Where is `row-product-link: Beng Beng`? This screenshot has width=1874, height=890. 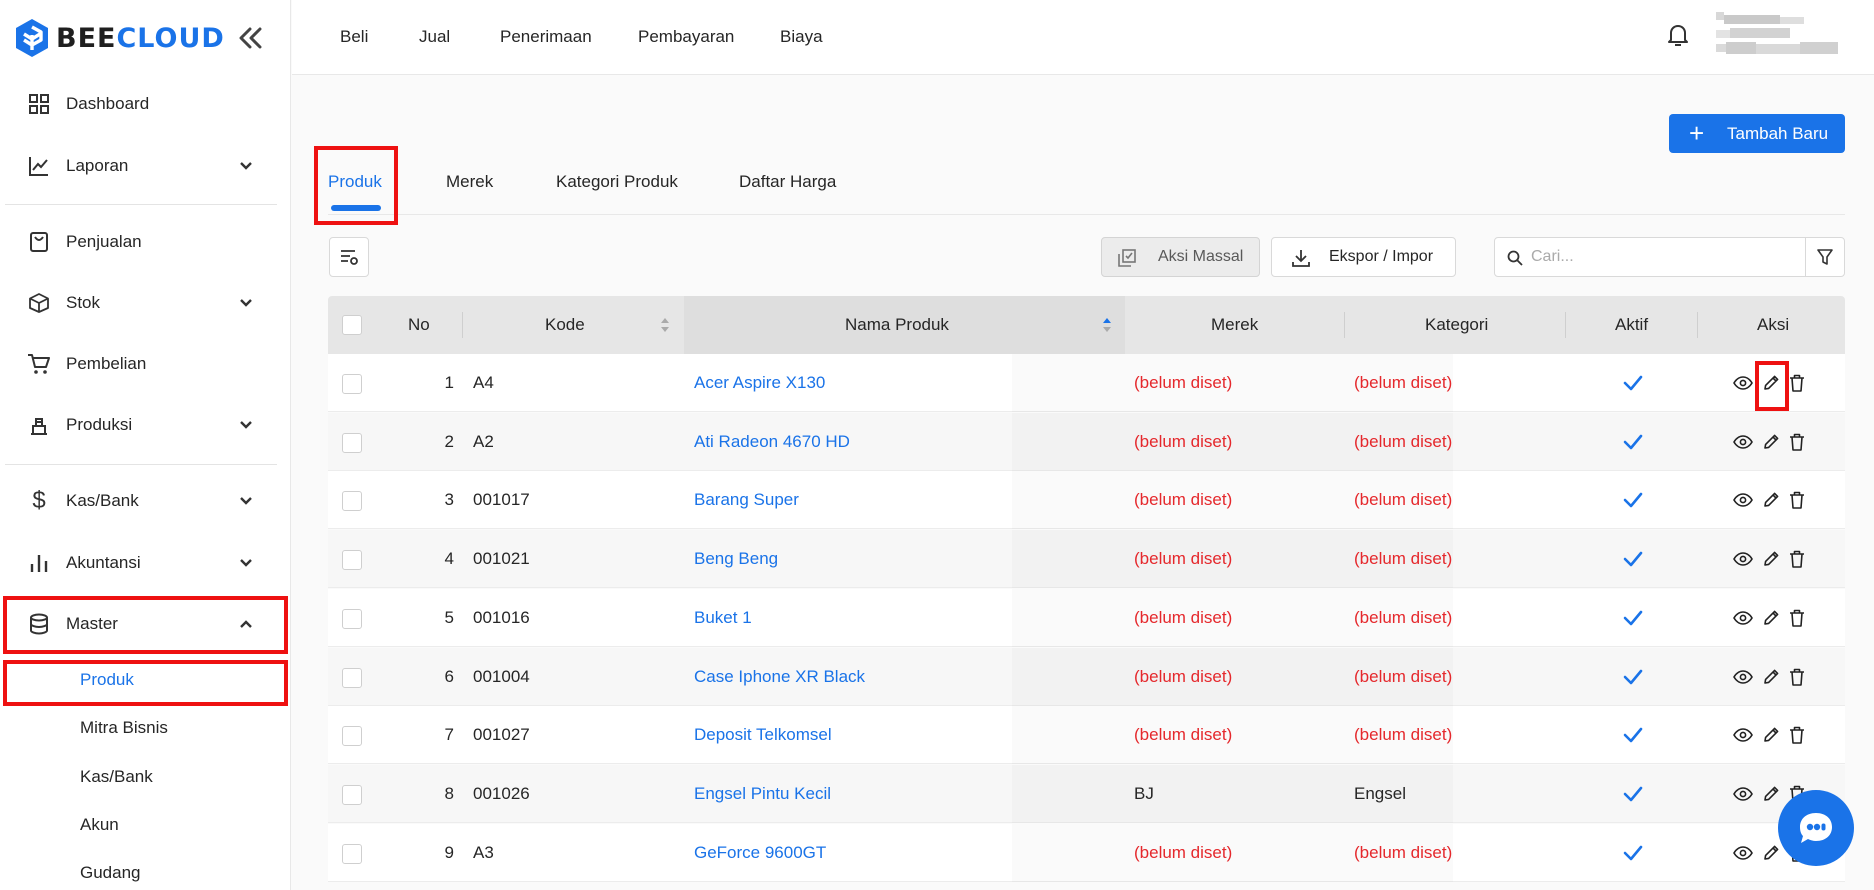
row-product-link: Beng Beng is located at coordinates (736, 559).